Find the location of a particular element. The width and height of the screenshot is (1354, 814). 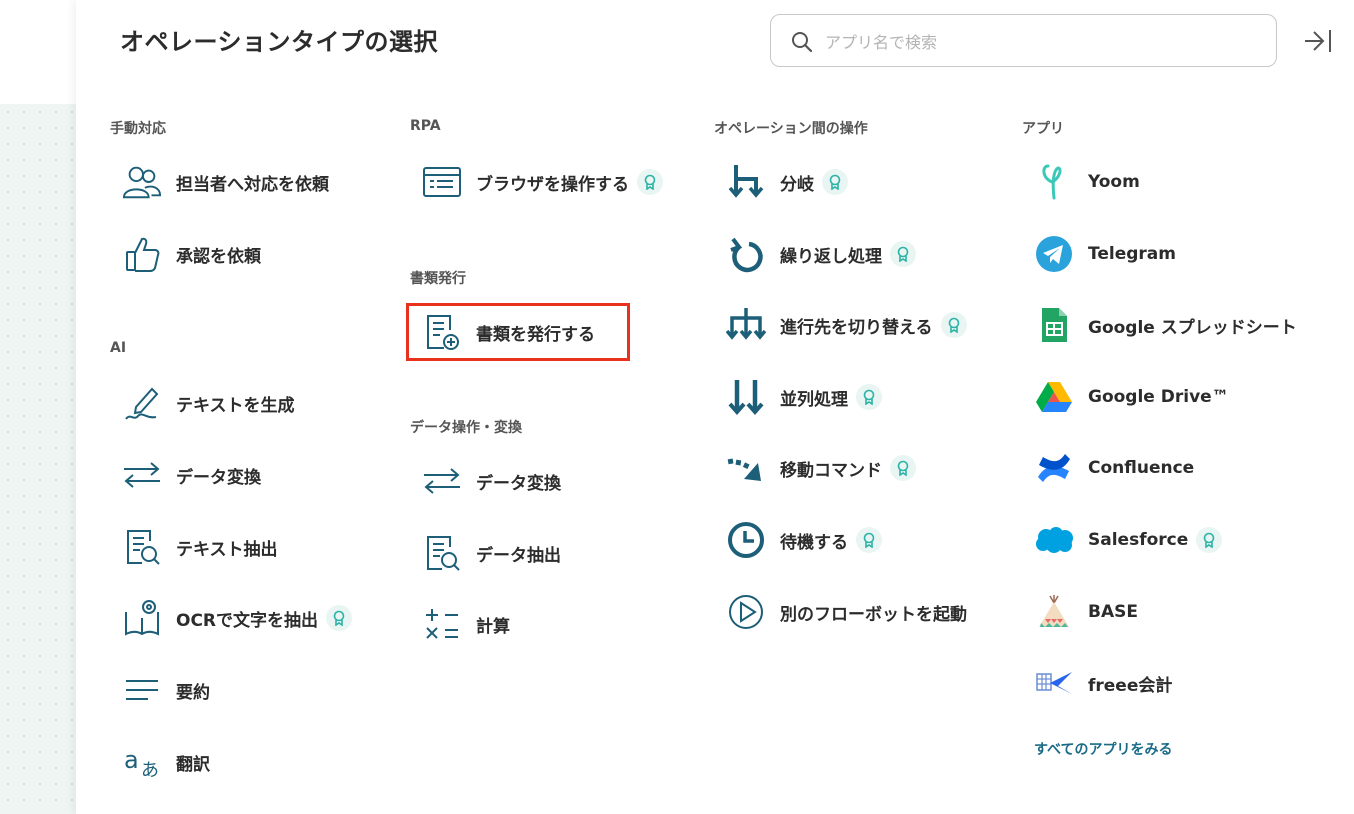

op-browser: ブラウザを操作する is located at coordinates (542, 182).